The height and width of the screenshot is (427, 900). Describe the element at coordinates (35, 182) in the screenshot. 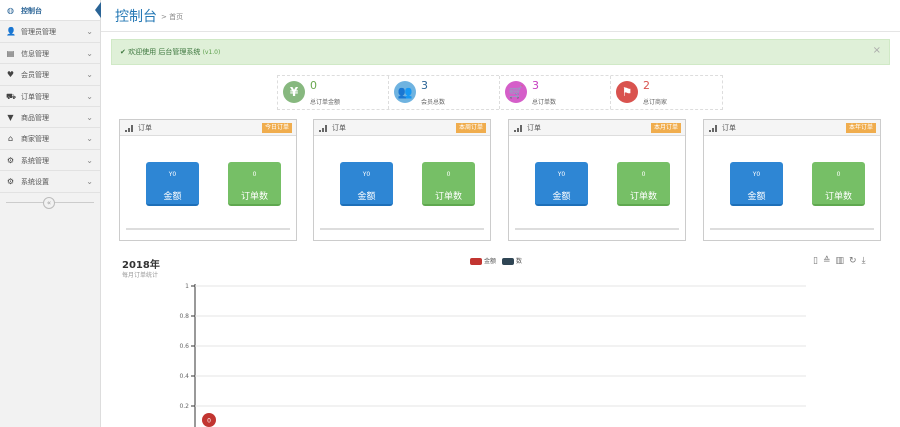

I see `sidebar-item-label: 系统设置` at that location.